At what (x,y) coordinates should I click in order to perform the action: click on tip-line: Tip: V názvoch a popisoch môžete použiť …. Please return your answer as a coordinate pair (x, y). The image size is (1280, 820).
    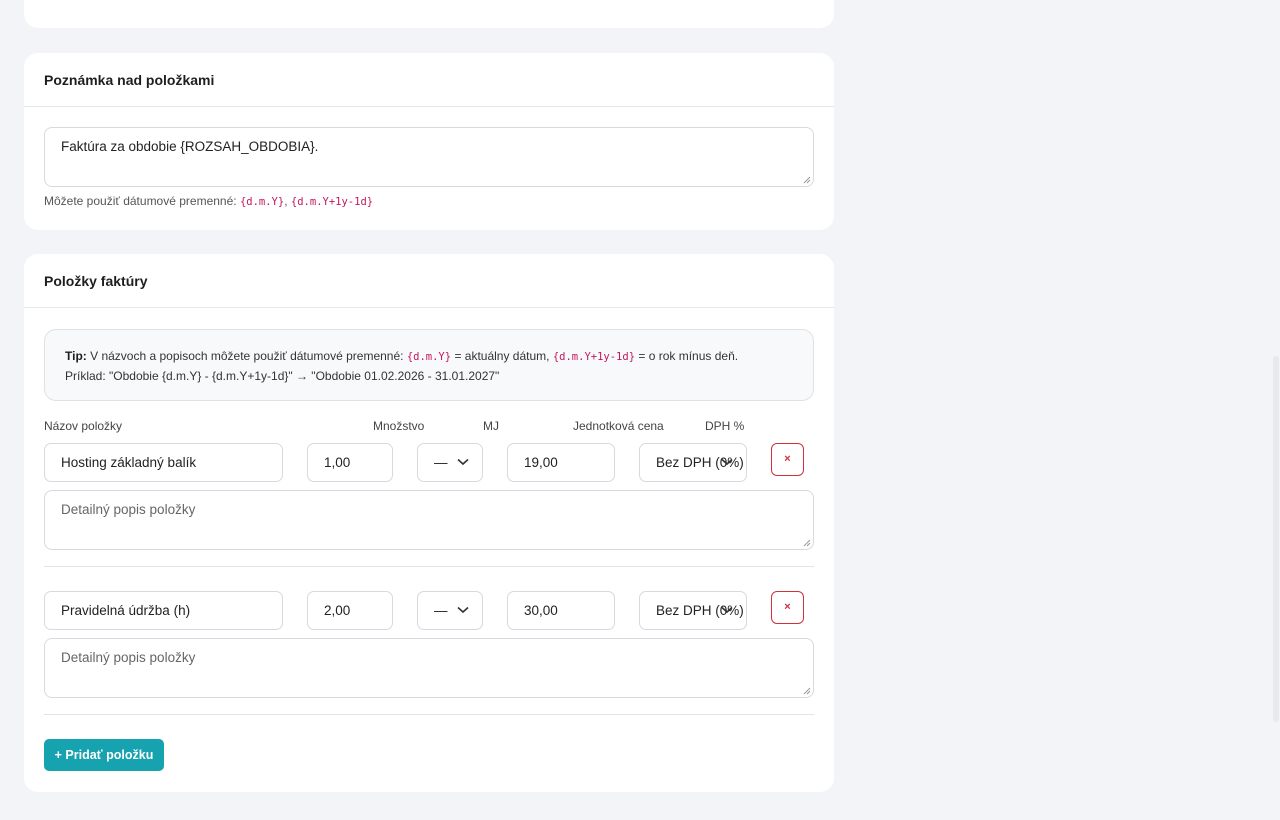
    Looking at the image, I should click on (429, 357).